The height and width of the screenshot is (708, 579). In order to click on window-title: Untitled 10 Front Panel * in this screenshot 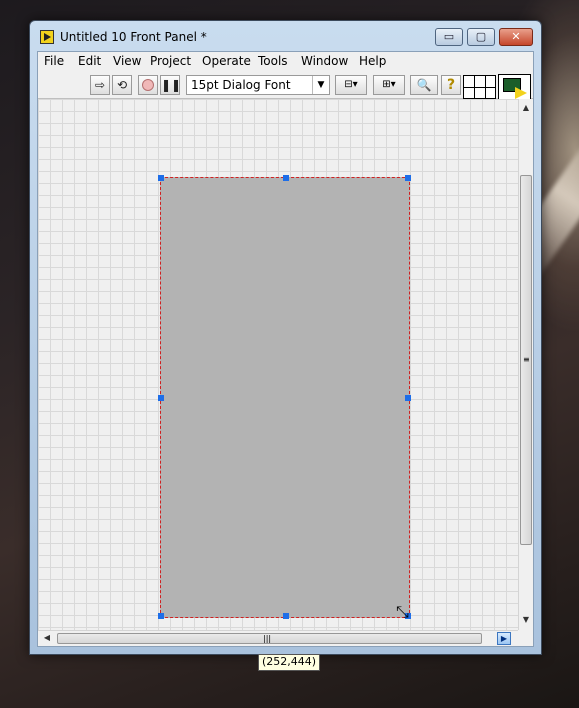, I will do `click(133, 37)`.